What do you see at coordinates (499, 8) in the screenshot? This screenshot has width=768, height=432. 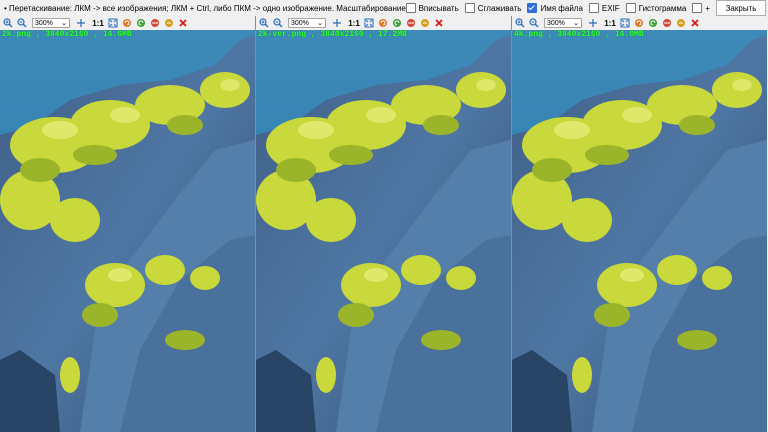 I see `checkbox-label: Сглаживать` at bounding box center [499, 8].